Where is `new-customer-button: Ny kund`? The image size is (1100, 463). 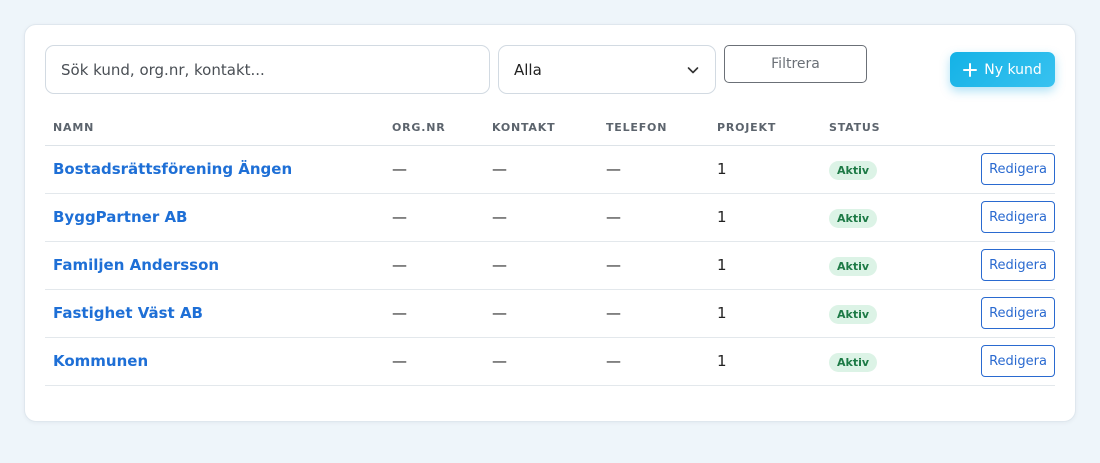 new-customer-button: Ny kund is located at coordinates (1002, 69).